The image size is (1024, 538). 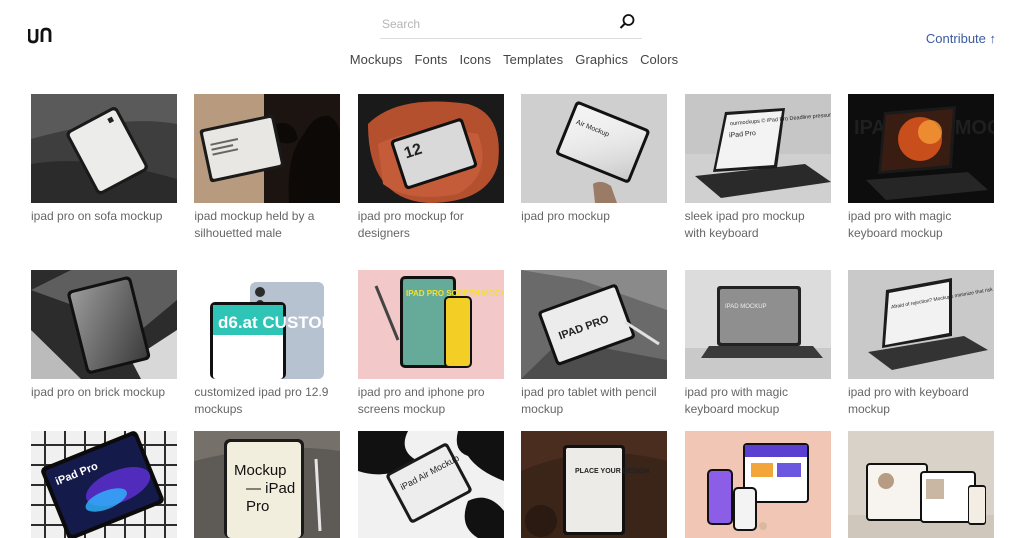 I want to click on card-caption: ipad pro and iphone pro screens mockup, so click(x=421, y=400).